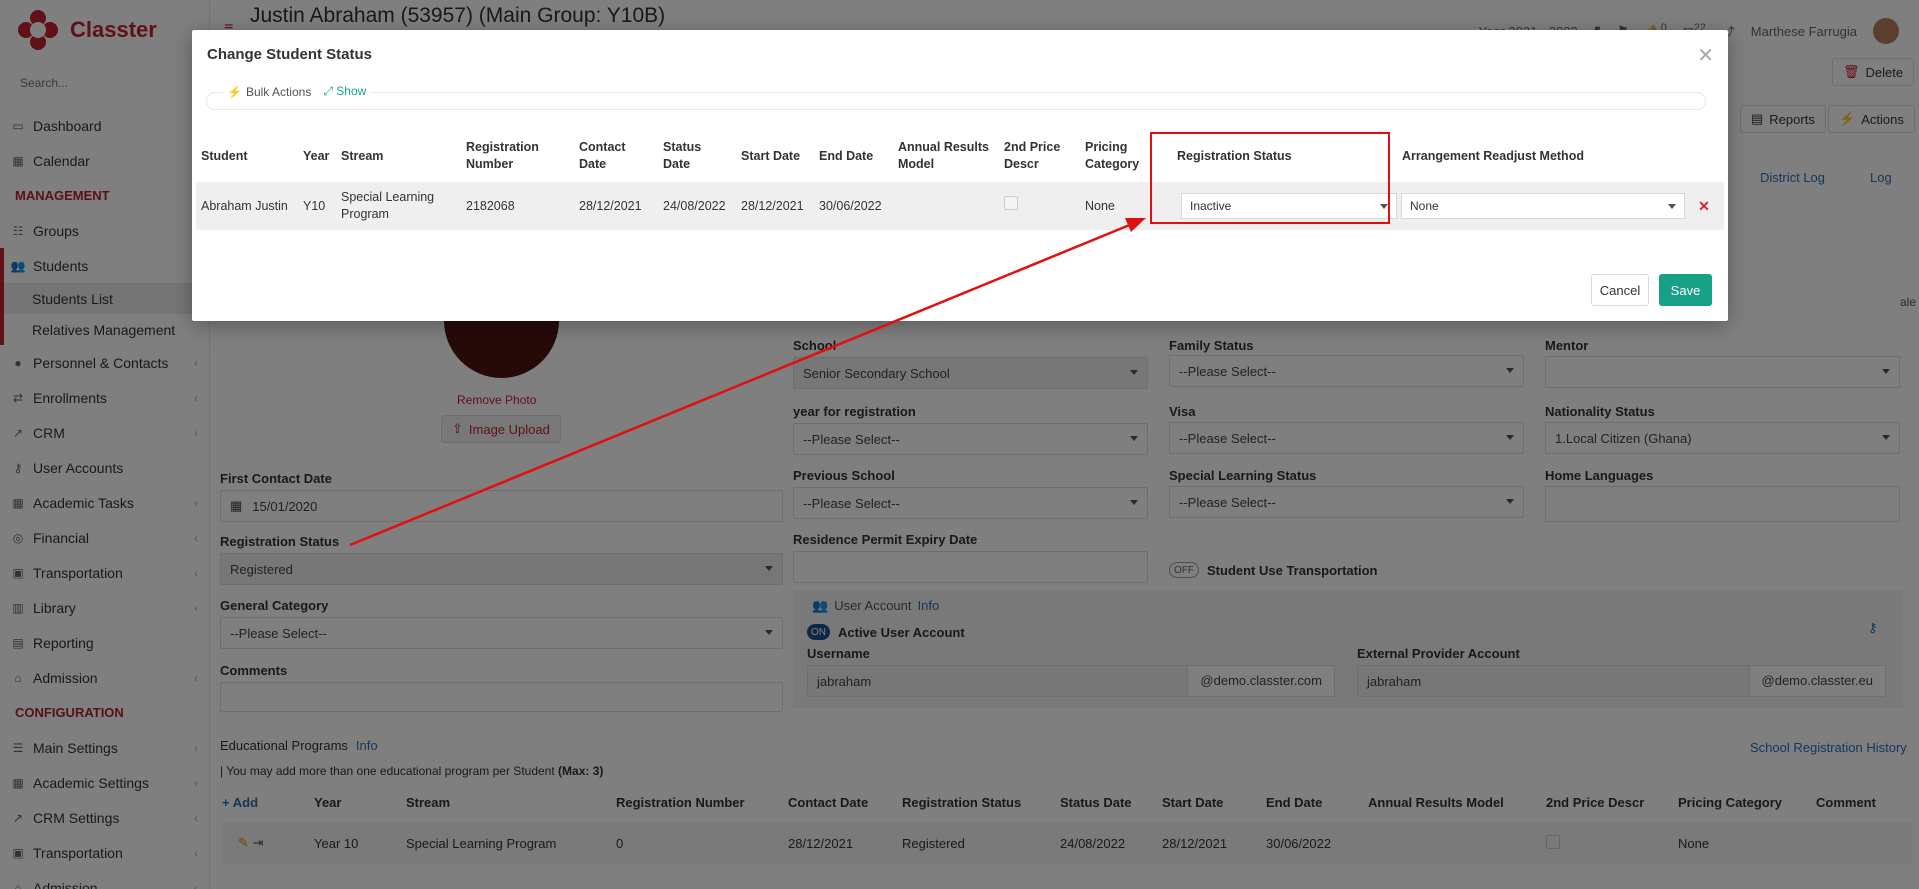 The width and height of the screenshot is (1919, 889). I want to click on cell-arrangement-method: None, so click(1542, 206).